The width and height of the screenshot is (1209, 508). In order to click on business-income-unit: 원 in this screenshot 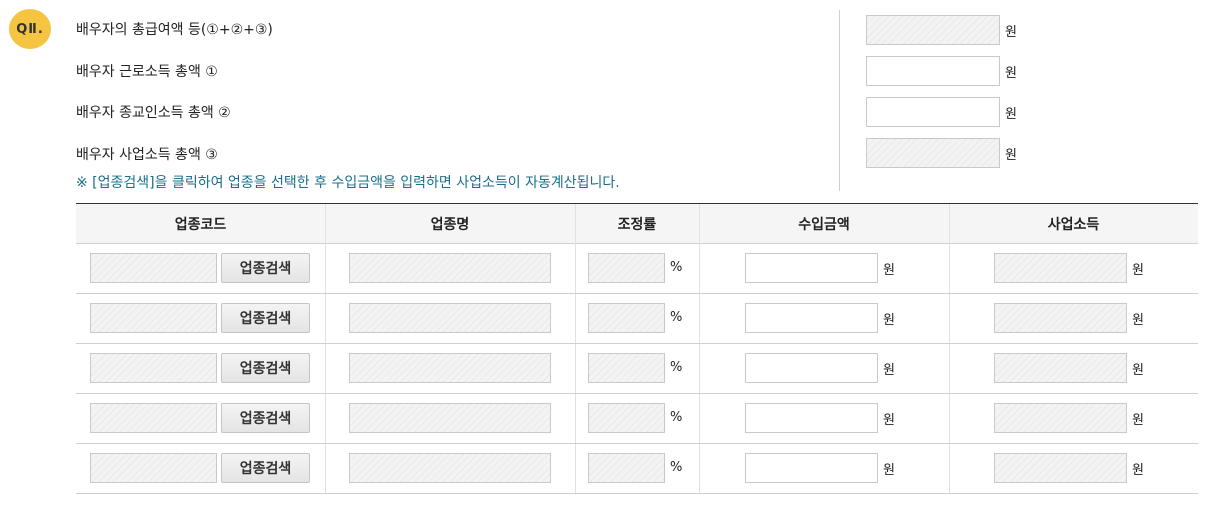, I will do `click(1011, 155)`.